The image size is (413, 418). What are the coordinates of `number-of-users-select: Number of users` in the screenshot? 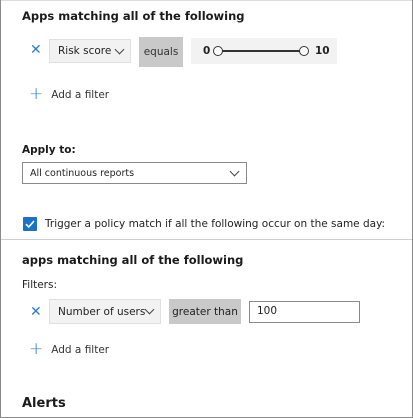 It's located at (105, 311).